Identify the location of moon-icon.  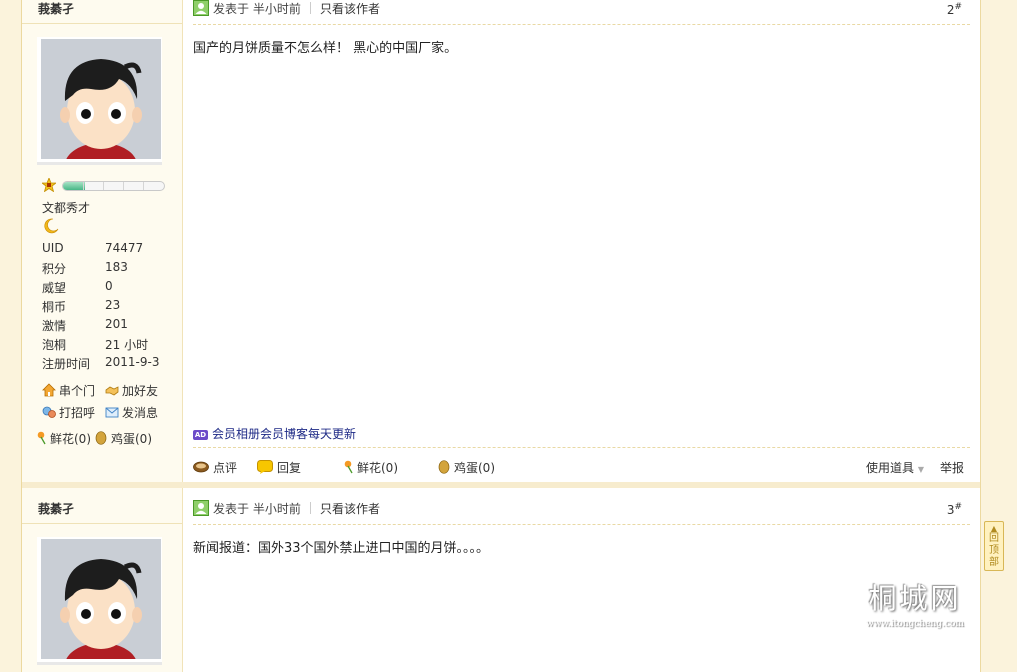
(51, 226).